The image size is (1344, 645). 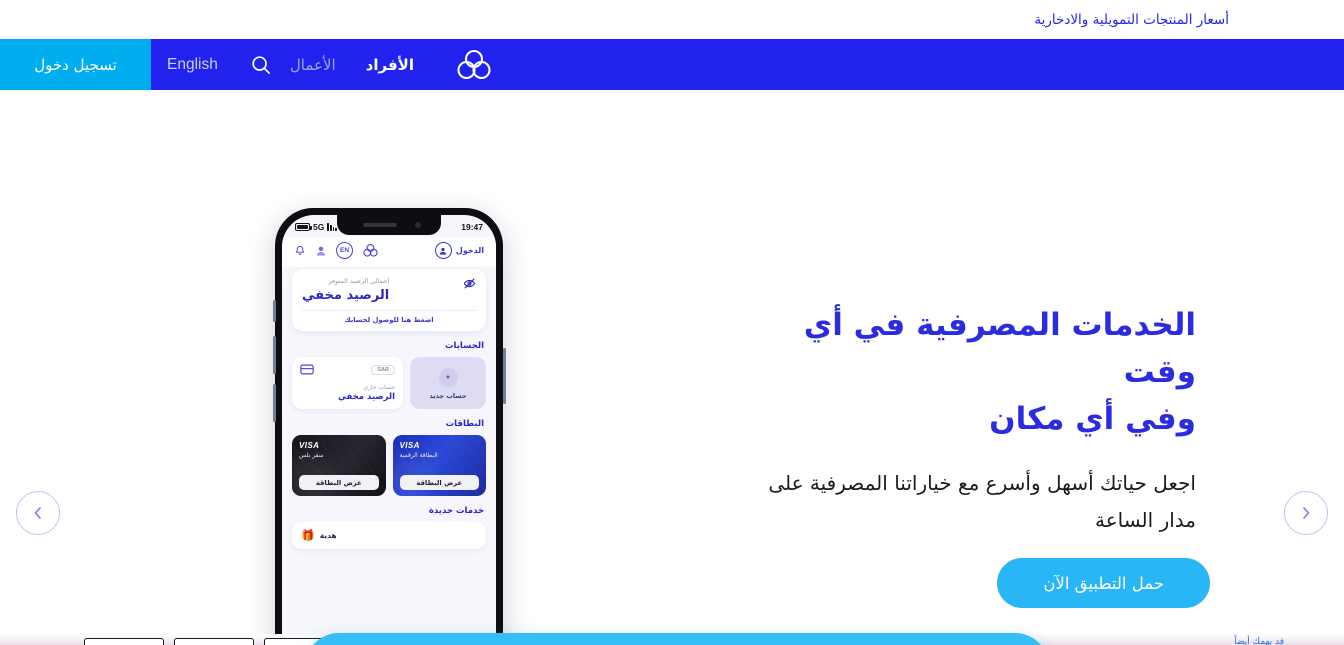 What do you see at coordinates (332, 227) in the screenshot?
I see `signal-bars-icon` at bounding box center [332, 227].